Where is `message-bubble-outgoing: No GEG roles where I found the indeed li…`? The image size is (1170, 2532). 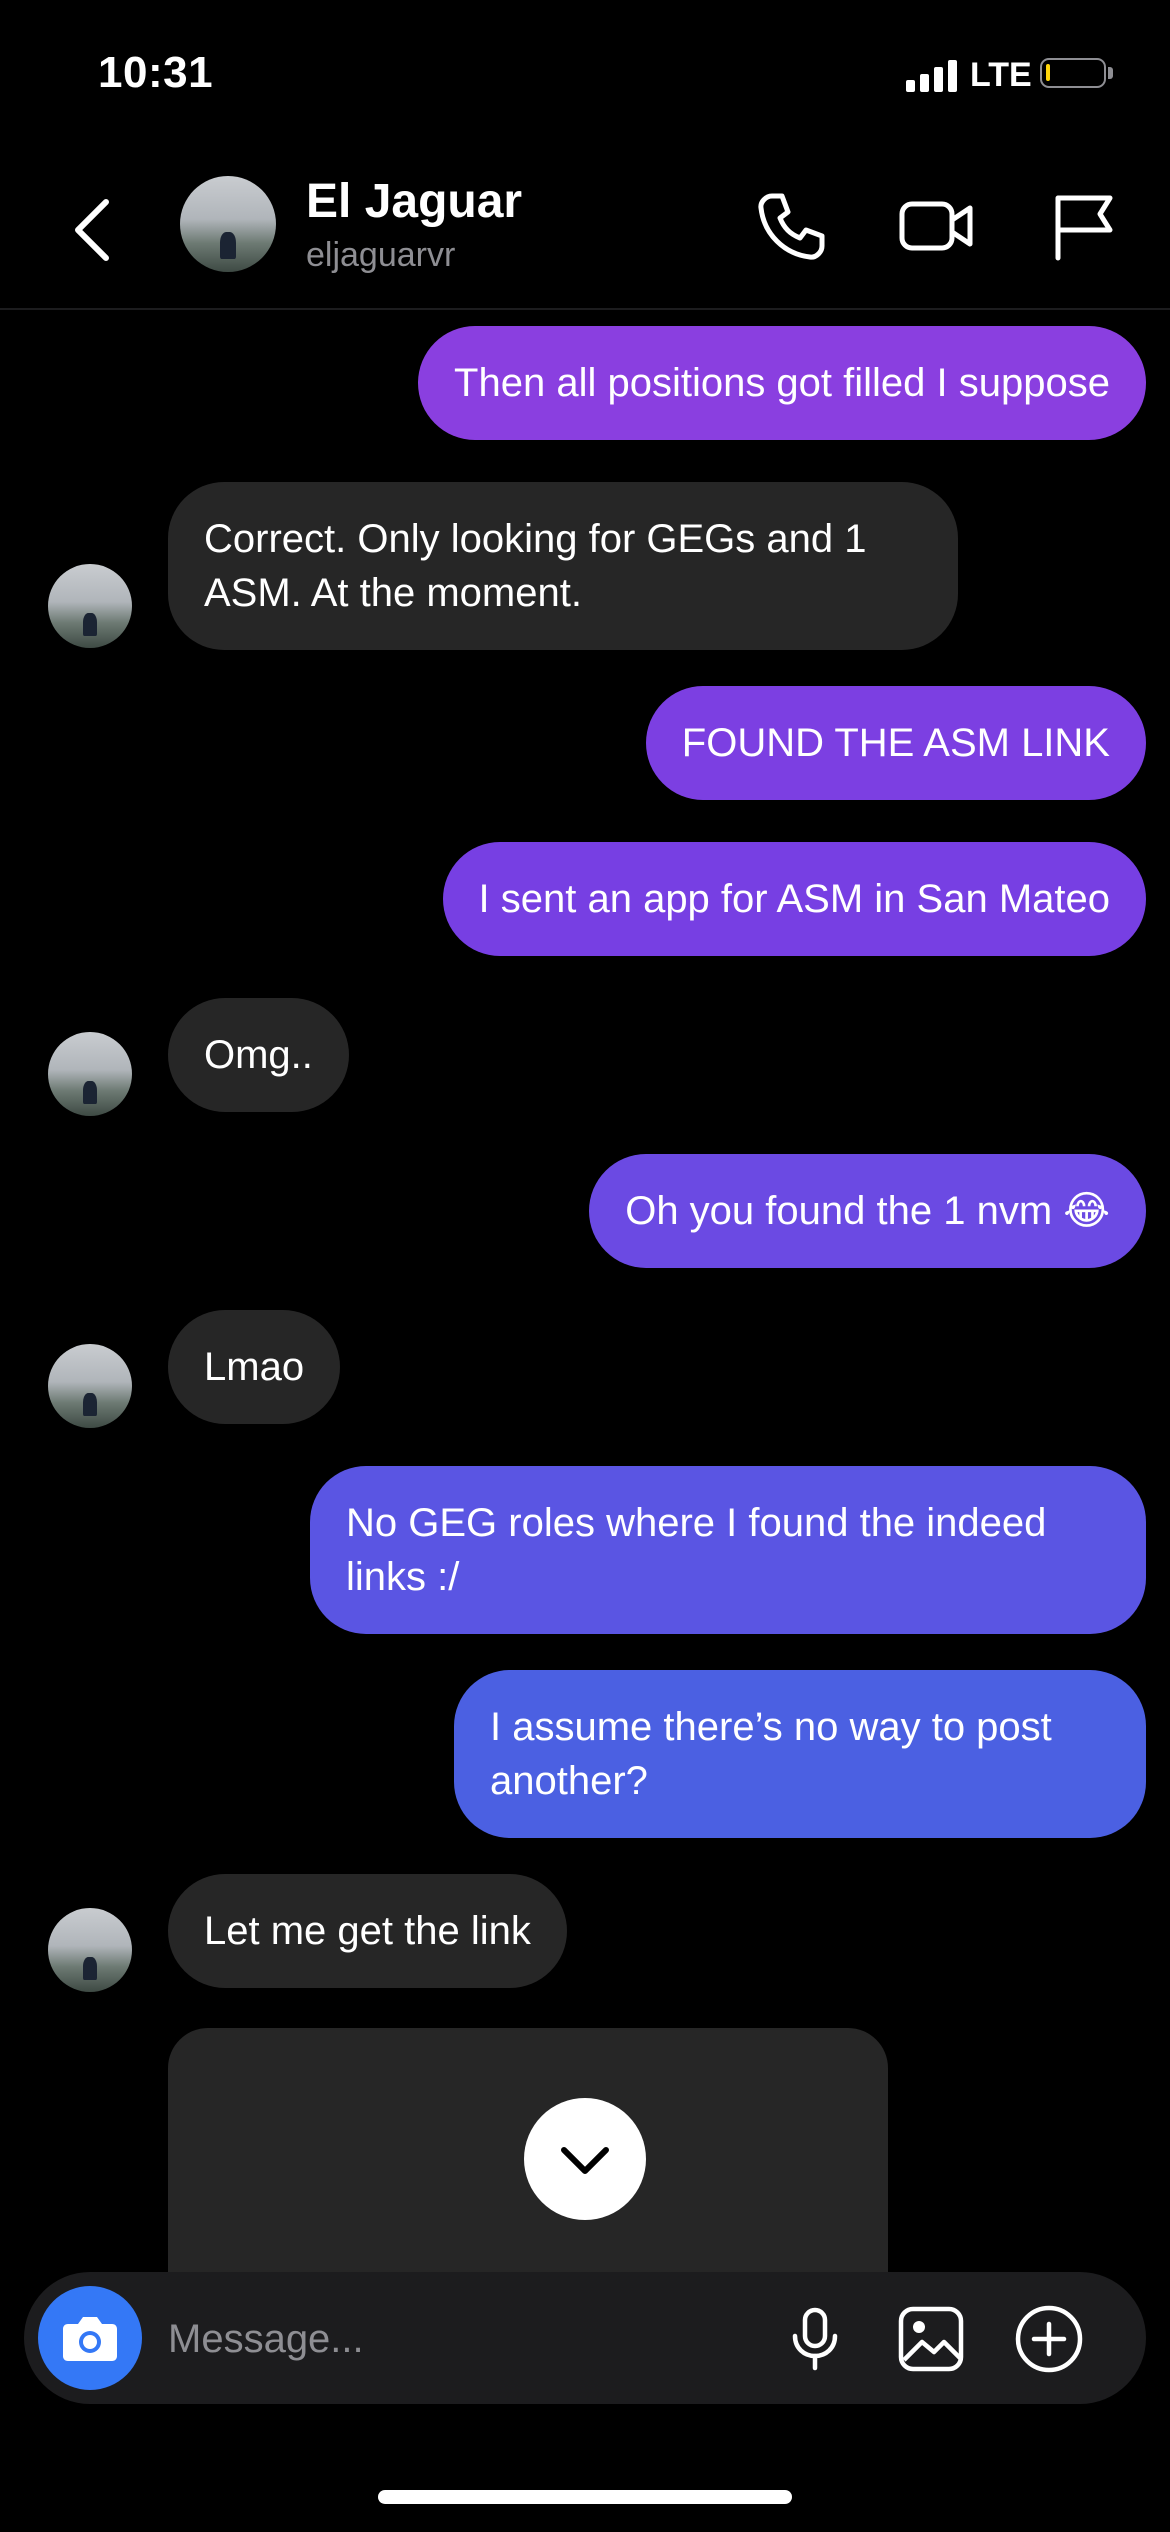
message-bubble-outgoing: No GEG roles where I found the indeed li… is located at coordinates (728, 1550).